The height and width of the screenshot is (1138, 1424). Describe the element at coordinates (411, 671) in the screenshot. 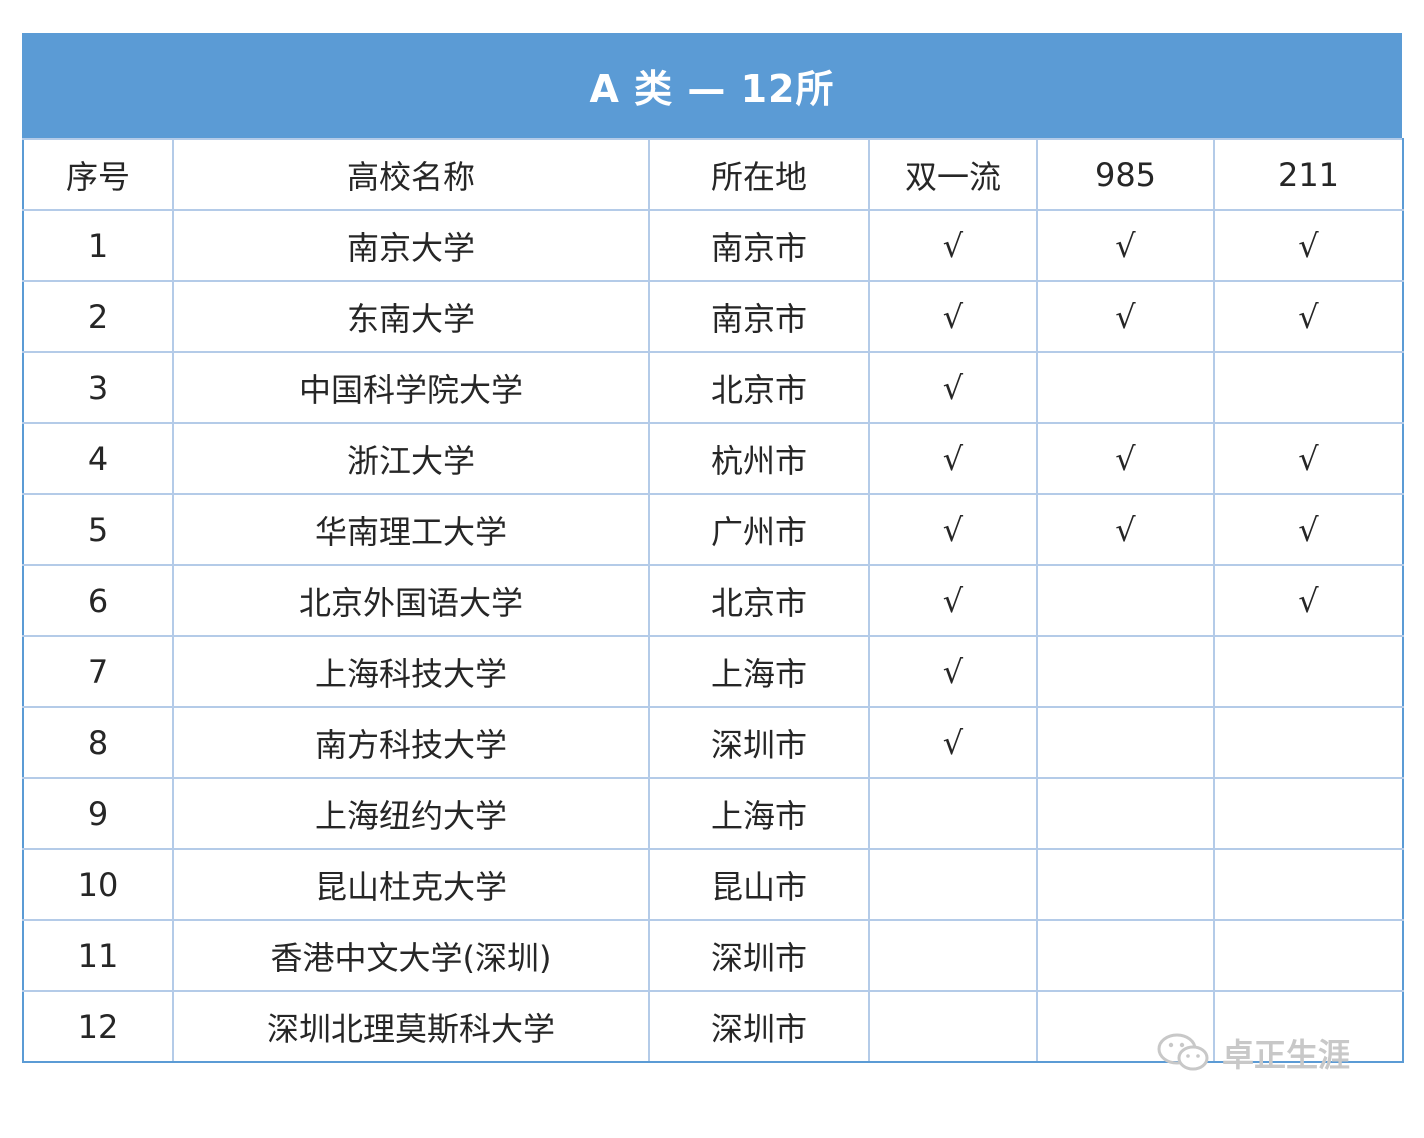

I see `cell-school-name: 上海科技大学` at that location.